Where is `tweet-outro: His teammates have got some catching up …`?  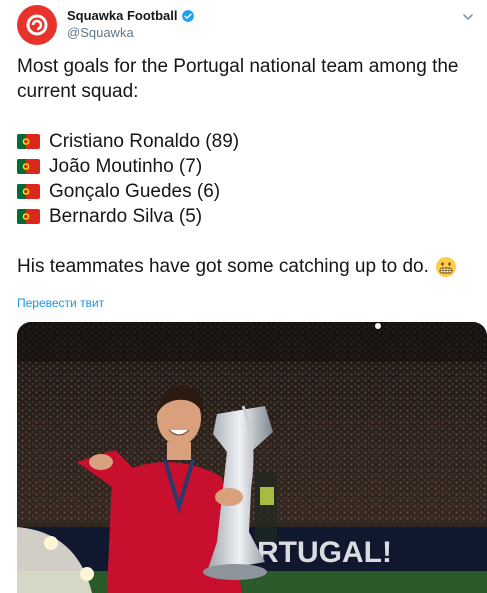 tweet-outro: His teammates have got some catching up … is located at coordinates (223, 266).